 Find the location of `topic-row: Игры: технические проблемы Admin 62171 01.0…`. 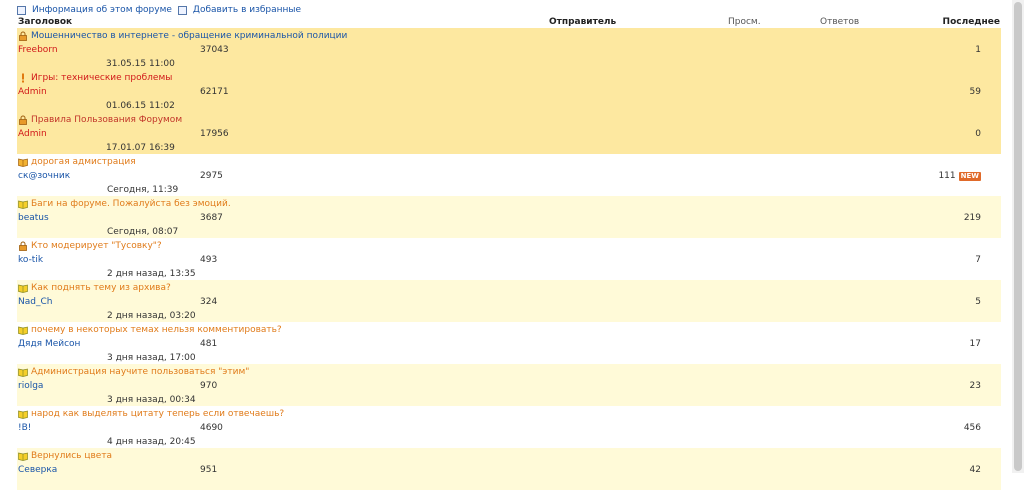

topic-row: Игры: технические проблемы Admin 62171 01.0… is located at coordinates (509, 91).